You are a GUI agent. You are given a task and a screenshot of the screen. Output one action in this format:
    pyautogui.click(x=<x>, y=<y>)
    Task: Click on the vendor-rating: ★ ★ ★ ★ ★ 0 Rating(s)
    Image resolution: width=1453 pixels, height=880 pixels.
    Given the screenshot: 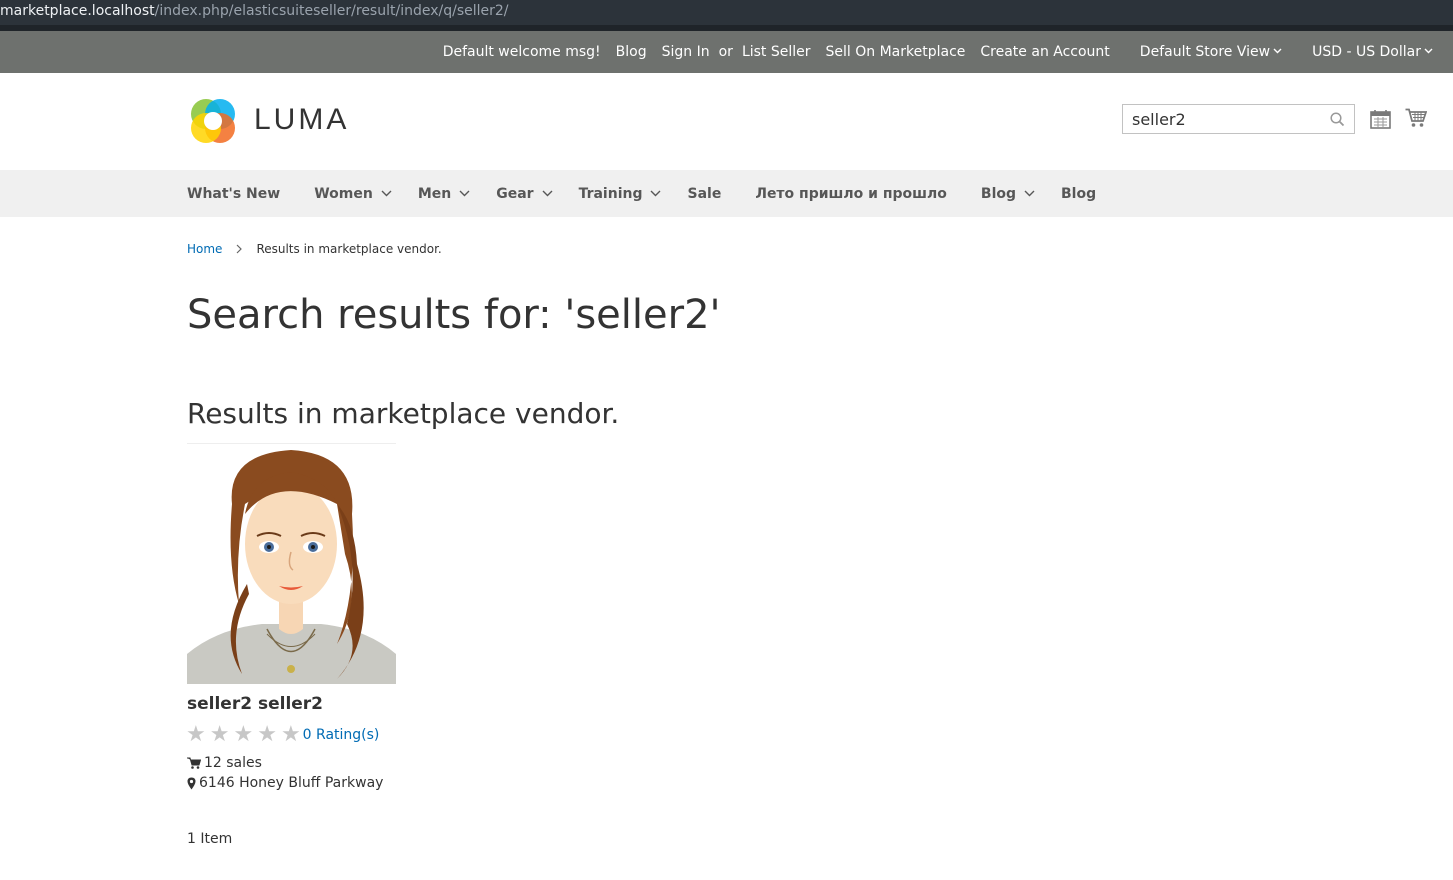 What is the action you would take?
    pyautogui.click(x=282, y=735)
    